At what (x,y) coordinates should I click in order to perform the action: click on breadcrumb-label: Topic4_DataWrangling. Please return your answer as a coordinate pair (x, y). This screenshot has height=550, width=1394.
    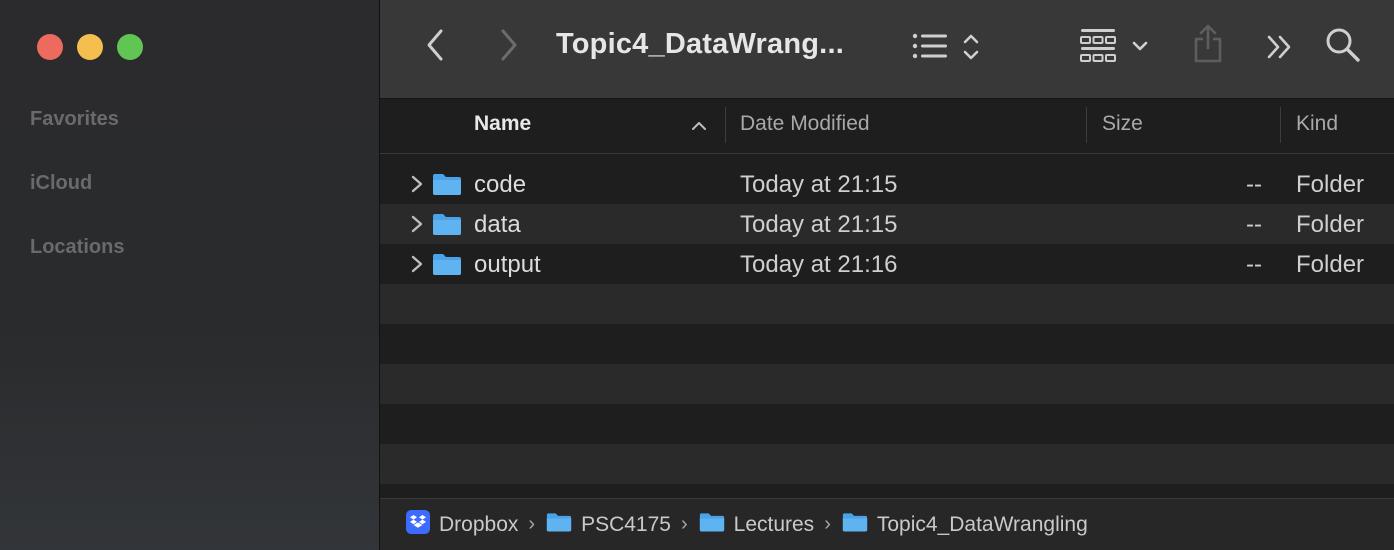
    Looking at the image, I should click on (982, 524).